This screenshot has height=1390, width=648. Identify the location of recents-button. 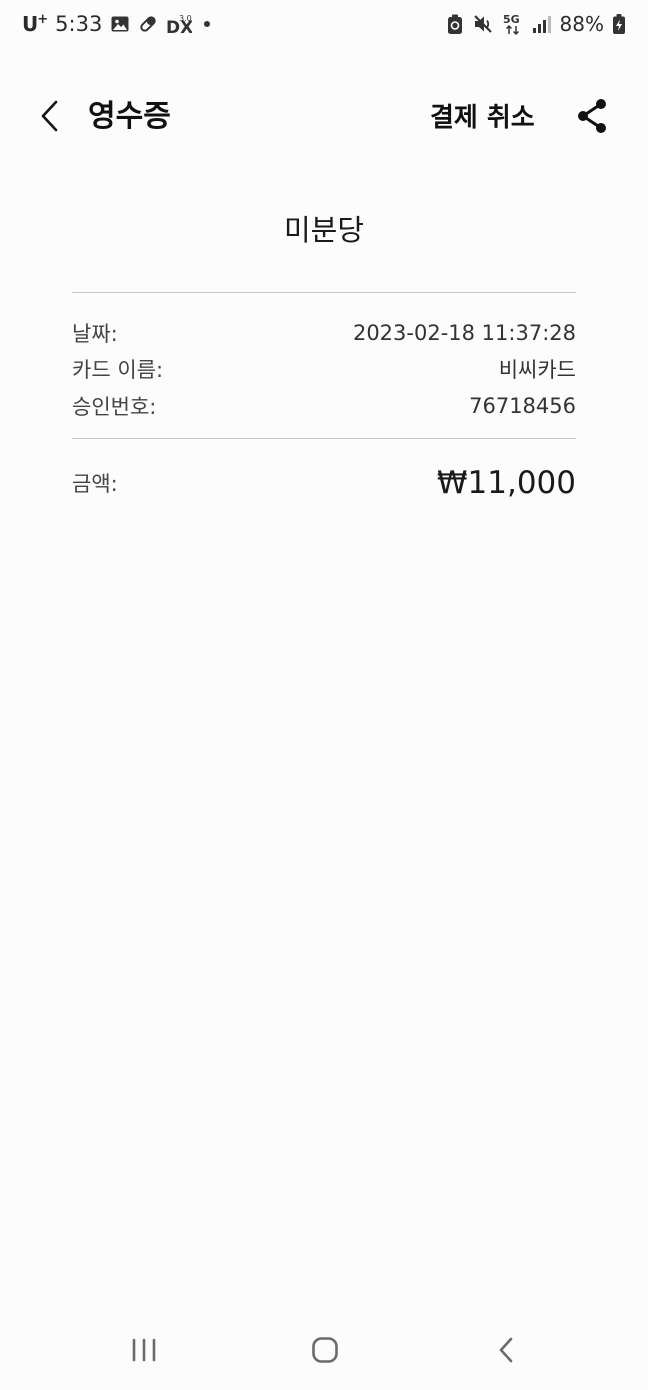
(144, 1352).